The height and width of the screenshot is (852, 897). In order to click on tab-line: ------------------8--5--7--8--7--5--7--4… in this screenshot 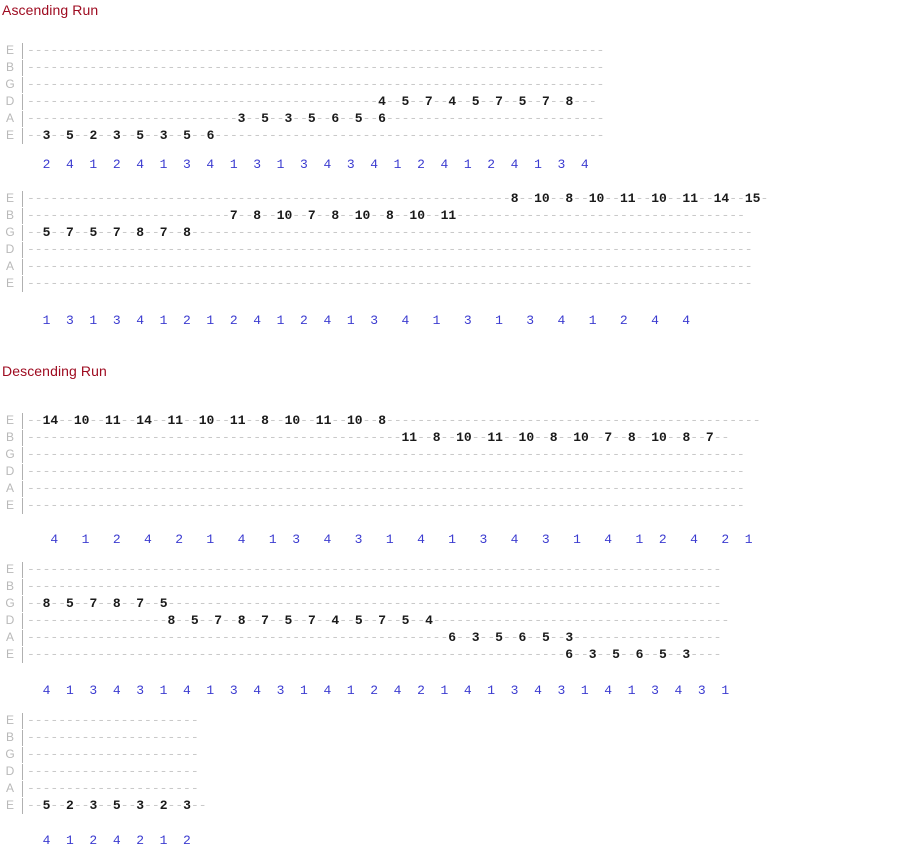, I will do `click(378, 620)`.